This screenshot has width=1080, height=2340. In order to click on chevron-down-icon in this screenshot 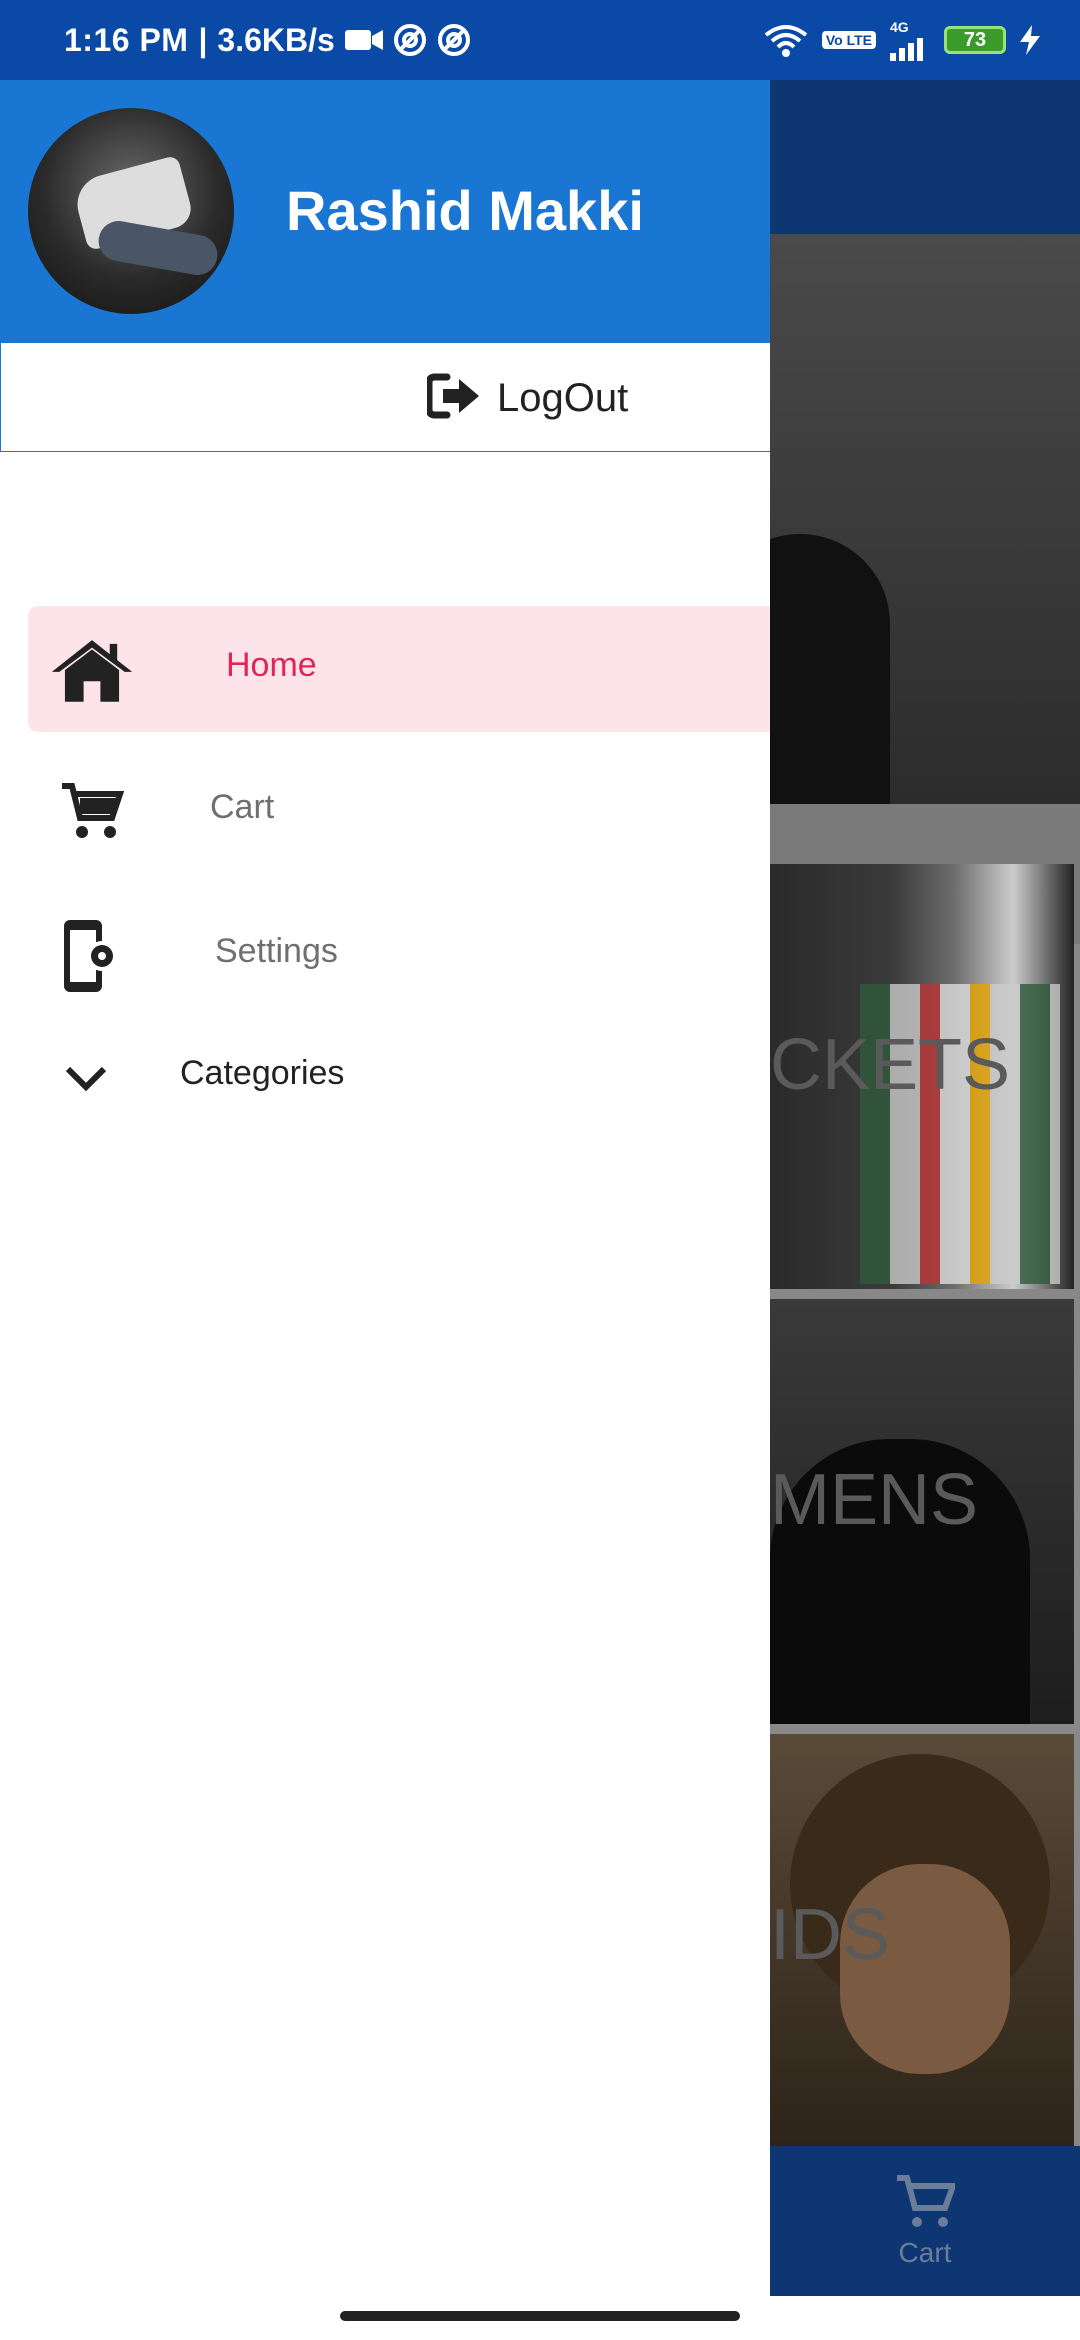, I will do `click(86, 1078)`.